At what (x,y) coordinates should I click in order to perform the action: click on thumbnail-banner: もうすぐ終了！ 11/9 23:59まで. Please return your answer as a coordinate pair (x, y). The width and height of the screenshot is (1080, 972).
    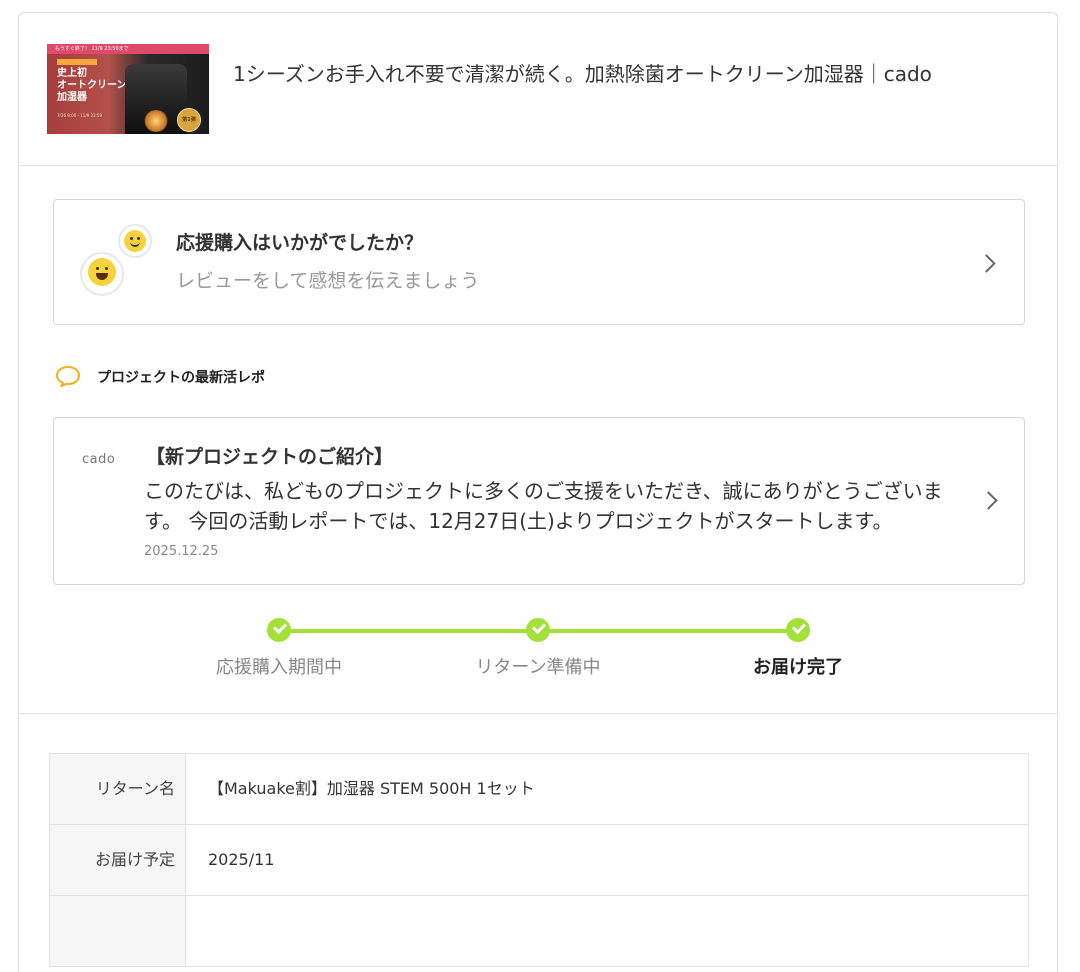
    Looking at the image, I should click on (128, 49).